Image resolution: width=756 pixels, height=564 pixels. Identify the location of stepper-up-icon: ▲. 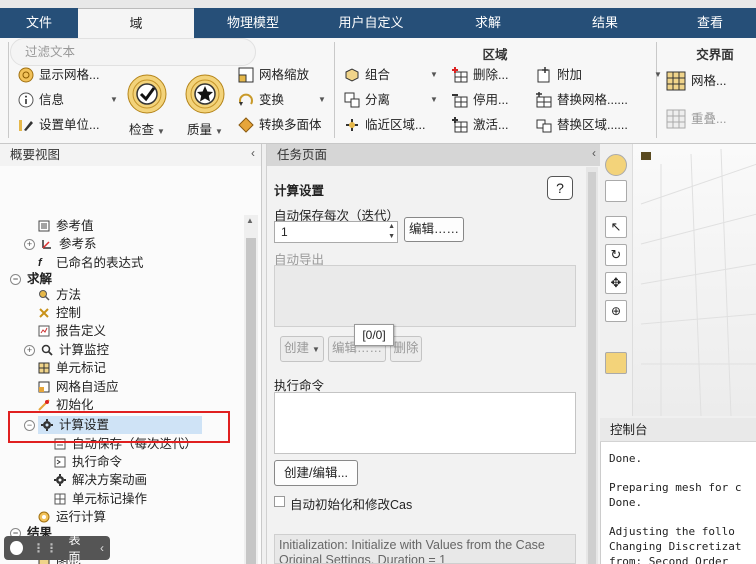
(391, 227).